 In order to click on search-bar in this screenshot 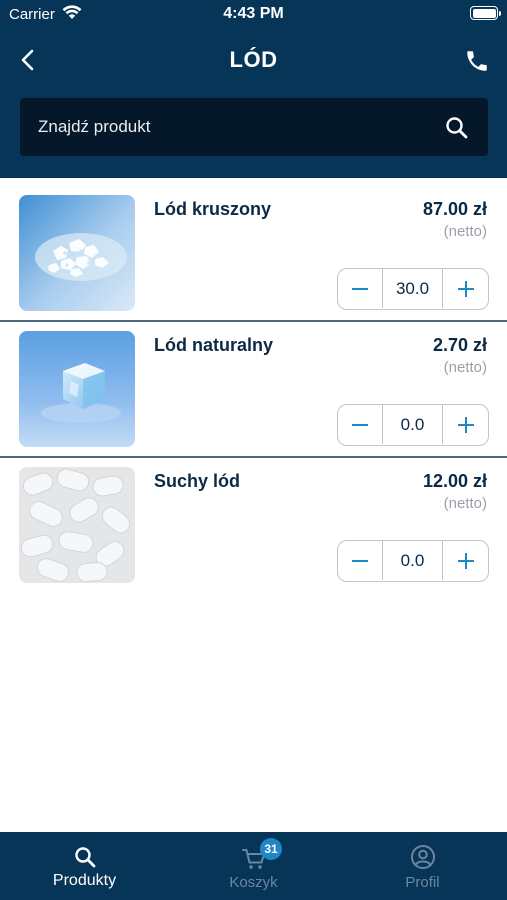, I will do `click(254, 127)`.